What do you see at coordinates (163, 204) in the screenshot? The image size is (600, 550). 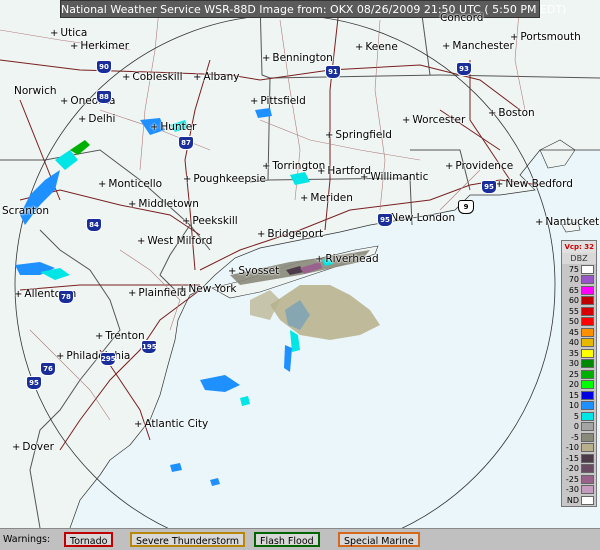 I see `city-label: + Middletown` at bounding box center [163, 204].